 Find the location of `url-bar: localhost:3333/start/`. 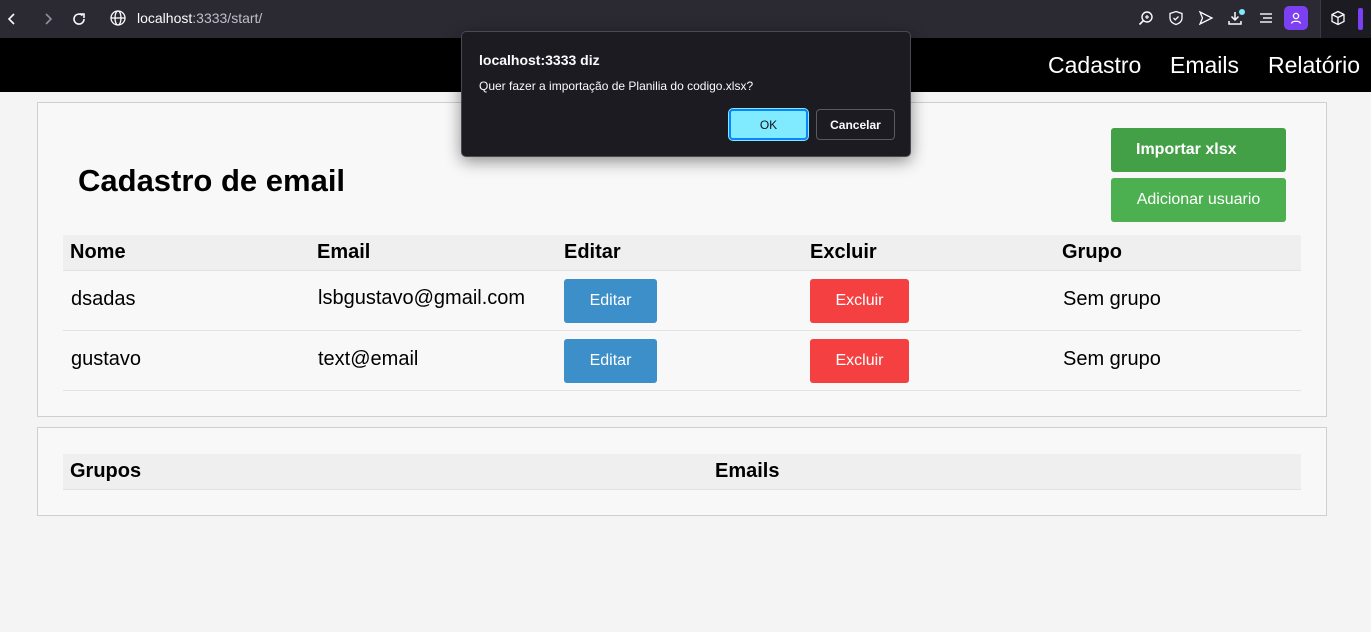

url-bar: localhost:3333/start/ is located at coordinates (199, 18).